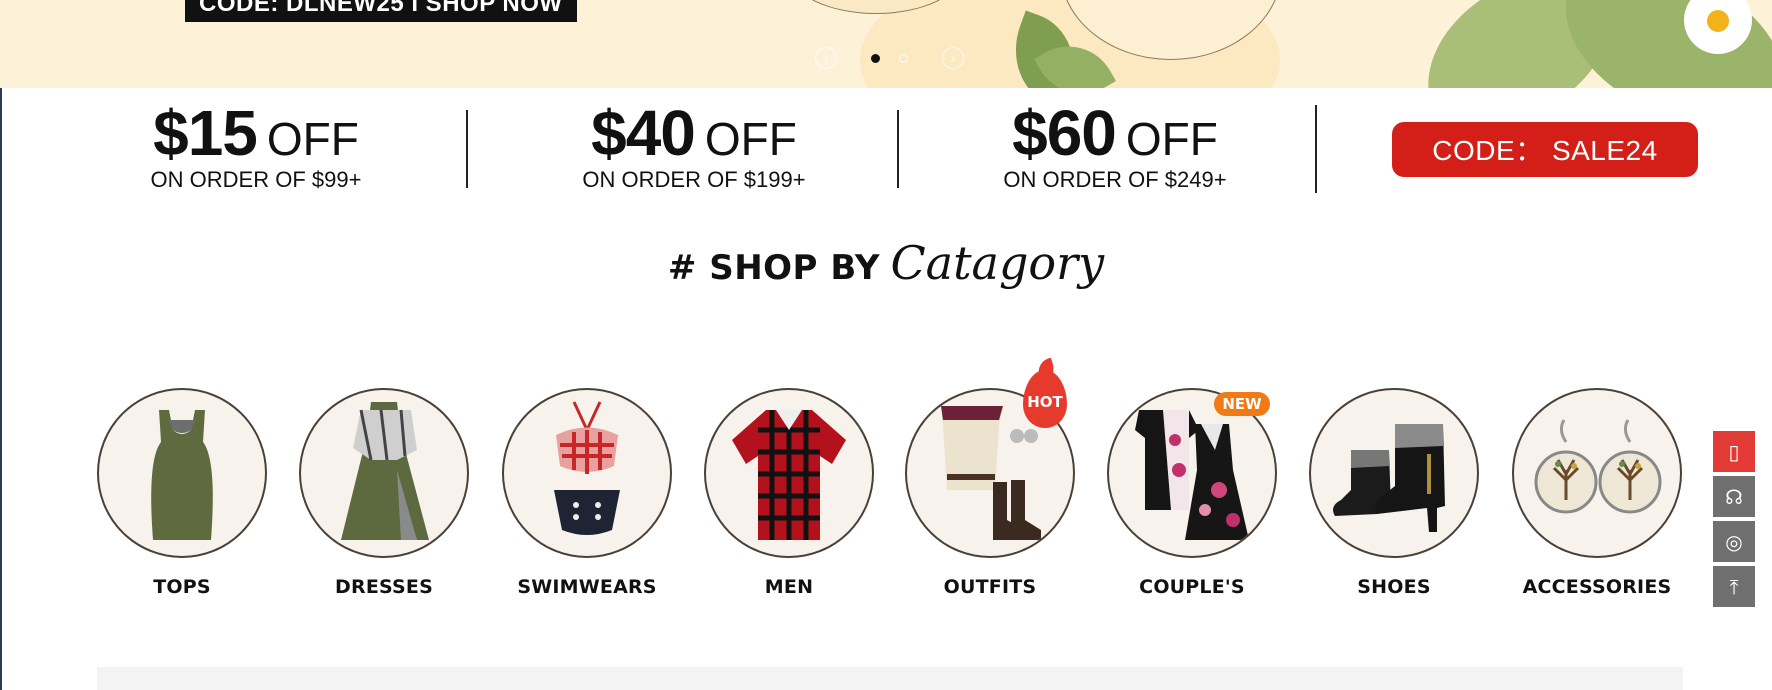 The height and width of the screenshot is (690, 1772). I want to click on coupon-15-off: $15 OFF ON ORDER OF $99+, so click(256, 145).